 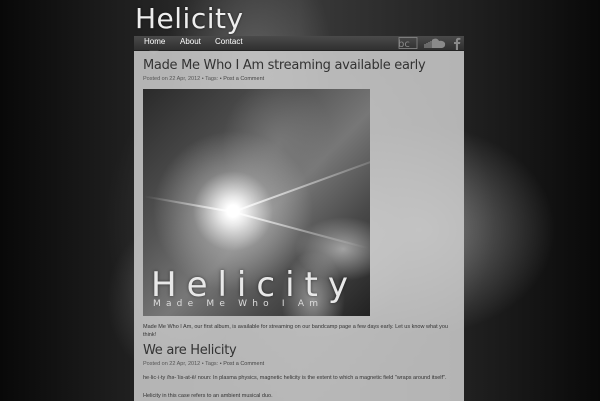 I want to click on soundcloud-icon, so click(x=435, y=43).